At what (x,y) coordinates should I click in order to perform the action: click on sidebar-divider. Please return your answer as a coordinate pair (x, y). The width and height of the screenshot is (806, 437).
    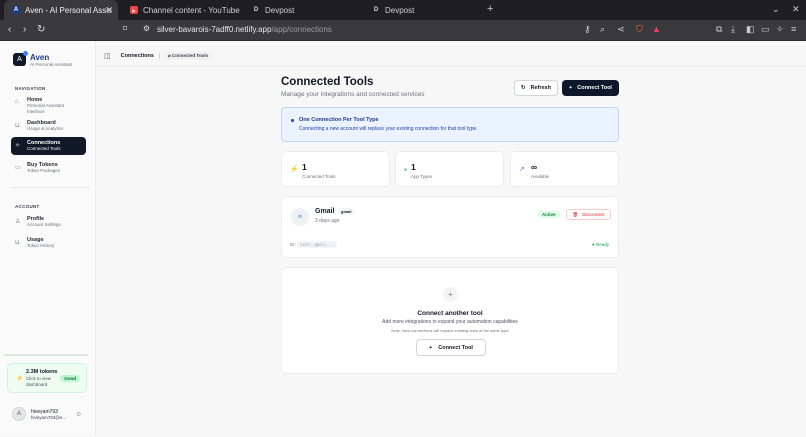
    Looking at the image, I should click on (50, 187).